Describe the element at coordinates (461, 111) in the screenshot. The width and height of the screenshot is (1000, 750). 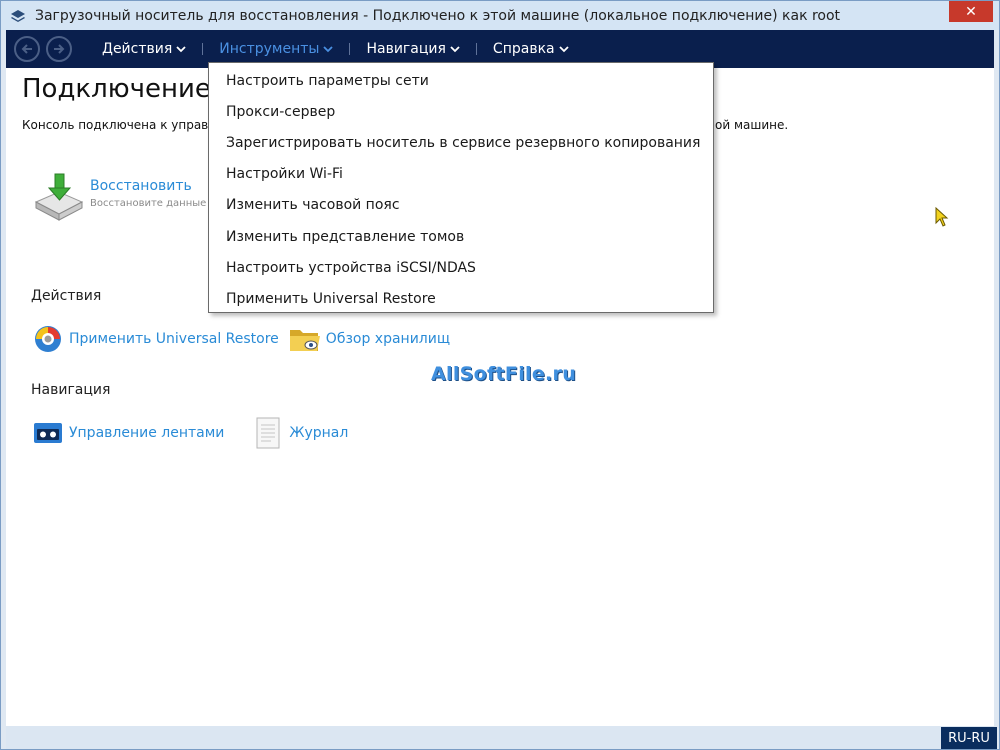
I see `menu-item-proxy-server: Прокси-сервер` at that location.